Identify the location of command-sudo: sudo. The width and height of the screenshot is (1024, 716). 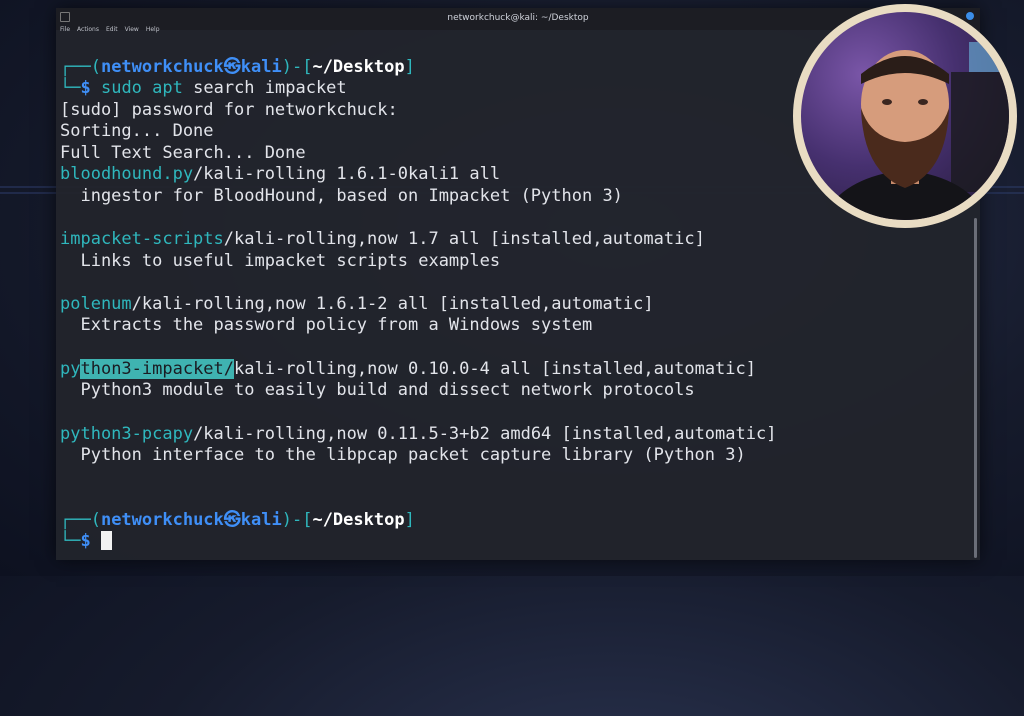
(121, 88).